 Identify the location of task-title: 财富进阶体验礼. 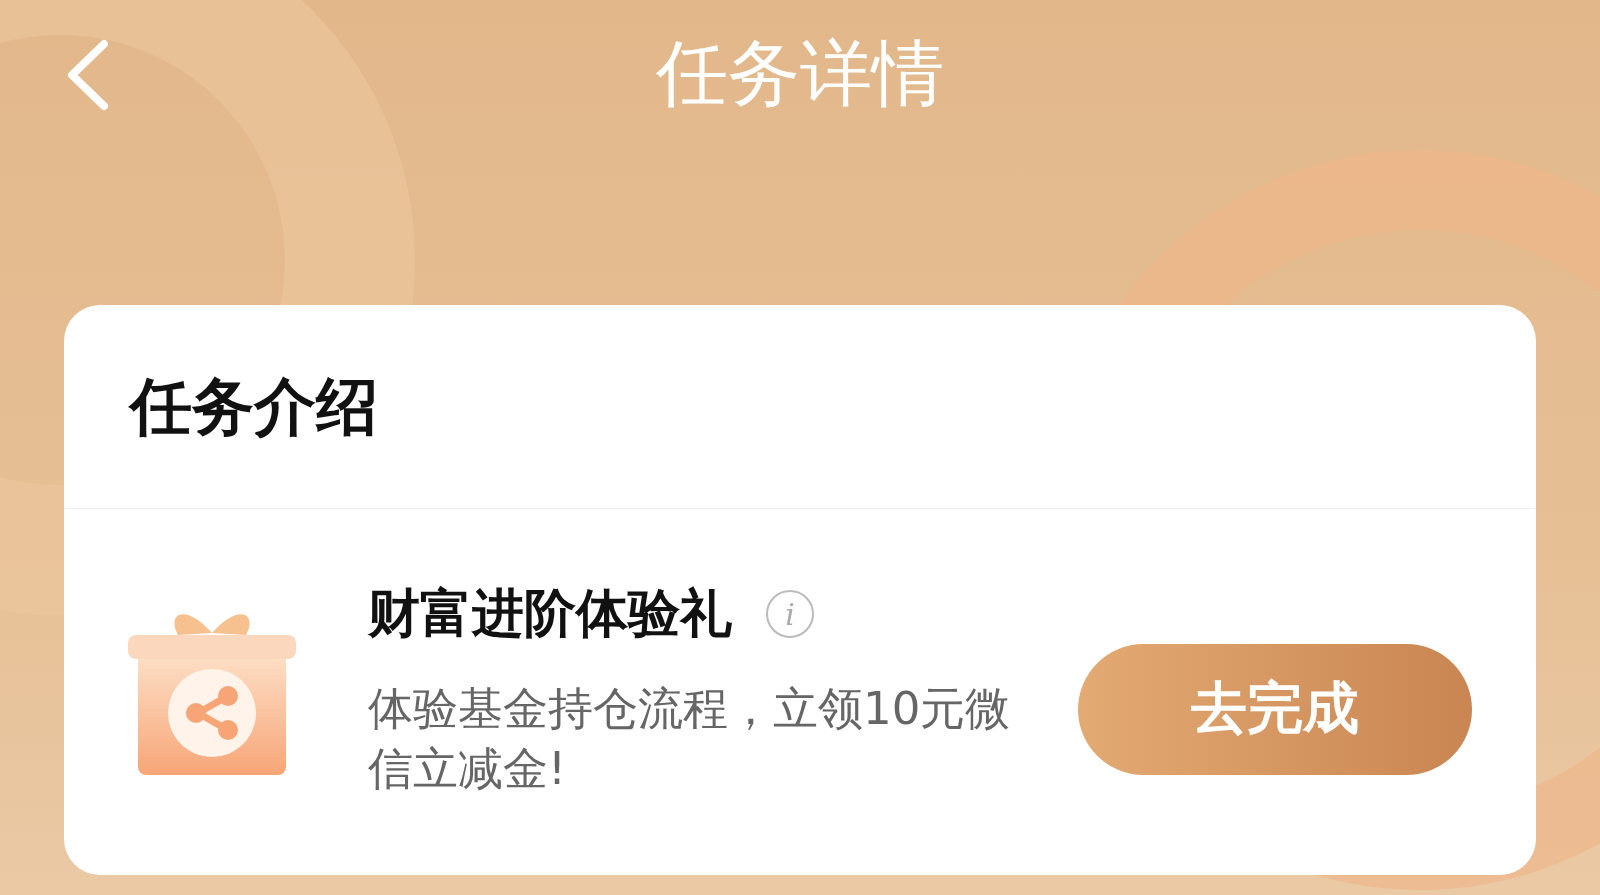
(550, 613).